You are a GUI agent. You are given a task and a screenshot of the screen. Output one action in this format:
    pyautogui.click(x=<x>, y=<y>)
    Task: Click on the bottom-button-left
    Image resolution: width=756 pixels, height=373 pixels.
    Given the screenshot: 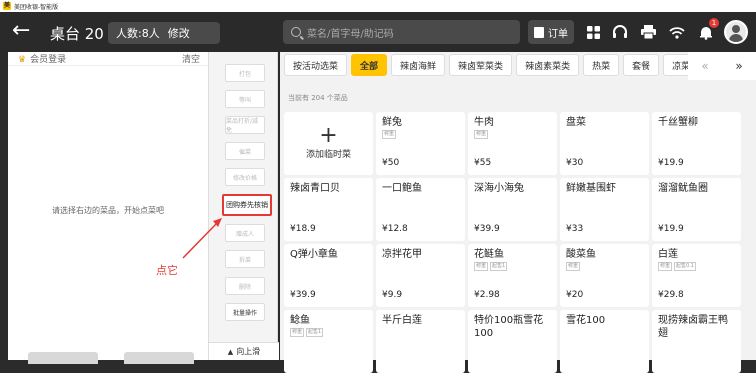 What is the action you would take?
    pyautogui.click(x=63, y=358)
    